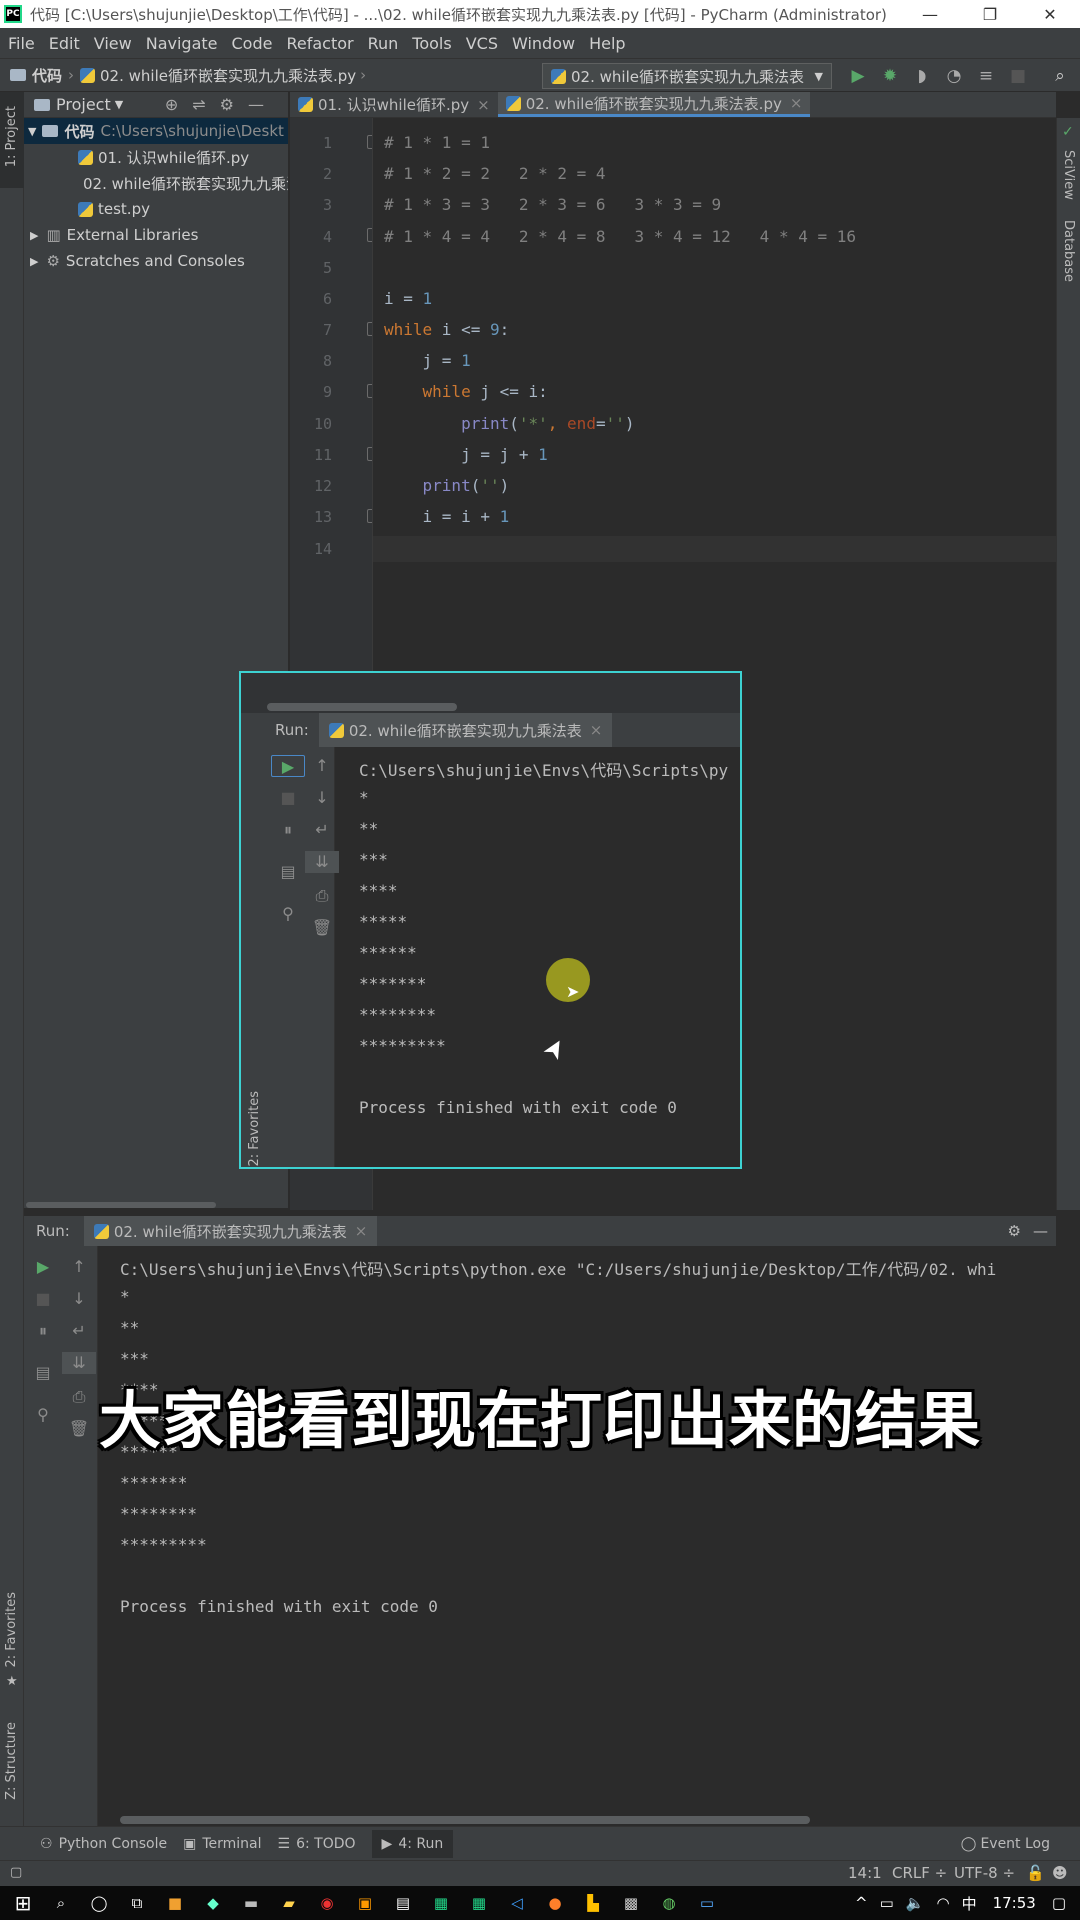 This screenshot has height=1920, width=1080. Describe the element at coordinates (319, 43) in the screenshot. I see `menu-refactor: Refactor` at that location.